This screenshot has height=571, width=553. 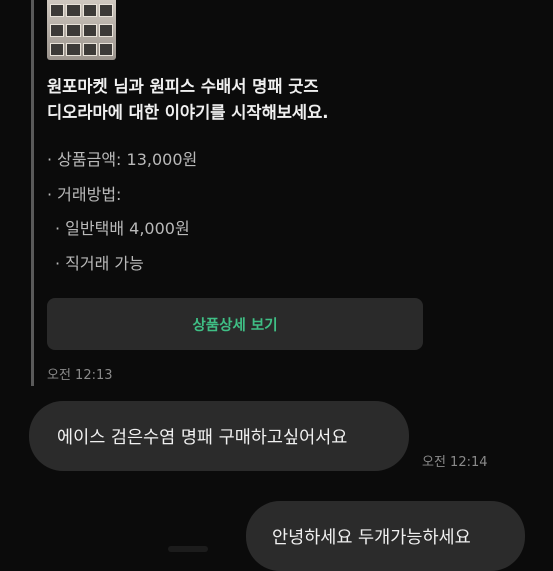 What do you see at coordinates (122, 228) in the screenshot?
I see `shipping-option: · 일반택배 4,000원` at bounding box center [122, 228].